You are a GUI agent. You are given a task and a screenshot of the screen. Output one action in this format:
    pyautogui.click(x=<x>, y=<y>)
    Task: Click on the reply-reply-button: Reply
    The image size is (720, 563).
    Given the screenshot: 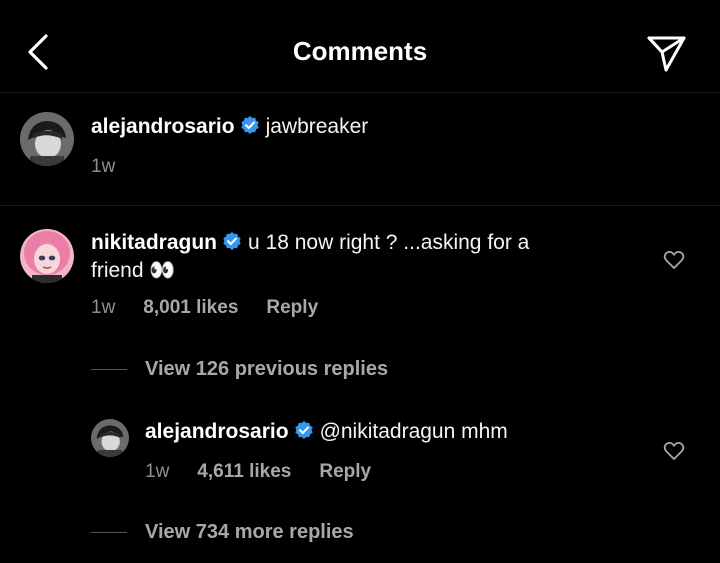 What is the action you would take?
    pyautogui.click(x=345, y=471)
    